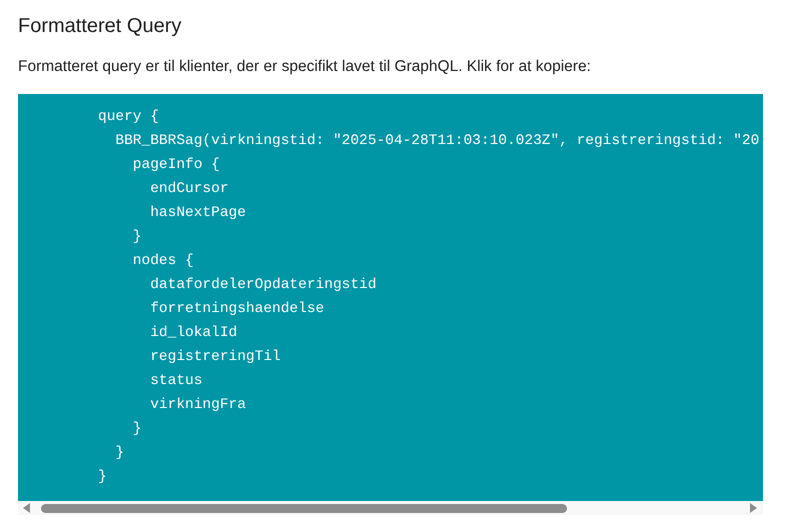 The height and width of the screenshot is (528, 786). Describe the element at coordinates (197, 406) in the screenshot. I see `code-line: virkningFra` at that location.